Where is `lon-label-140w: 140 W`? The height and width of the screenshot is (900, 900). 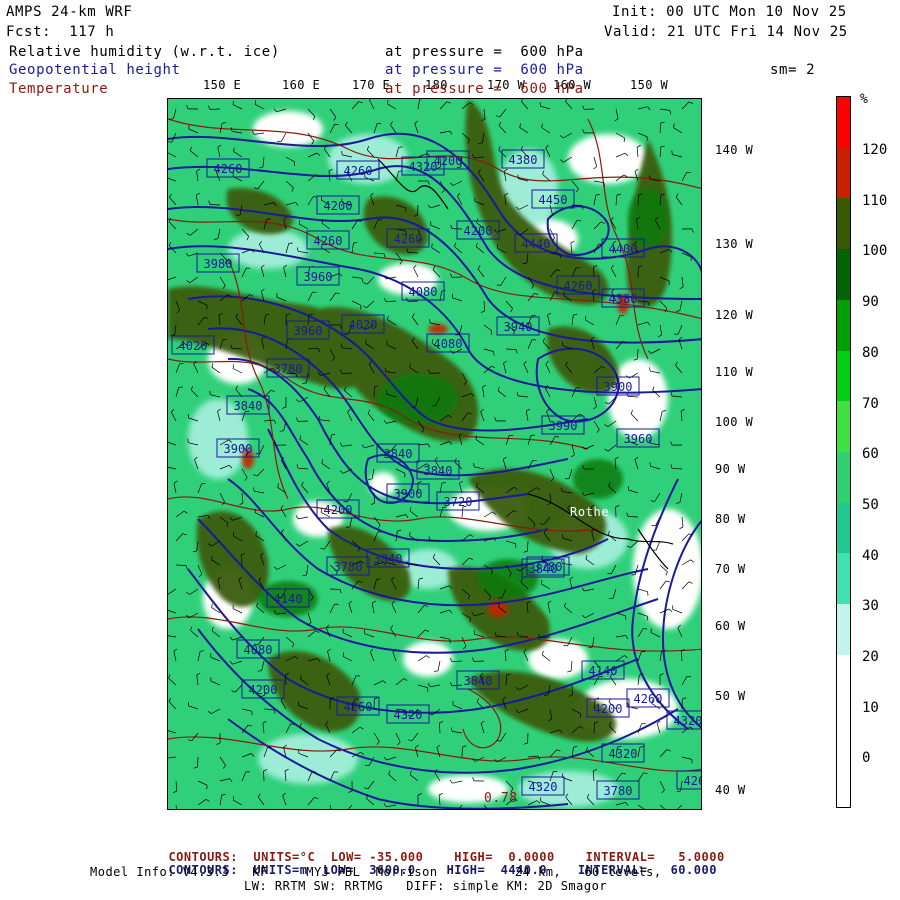 lon-label-140w: 140 W is located at coordinates (734, 150).